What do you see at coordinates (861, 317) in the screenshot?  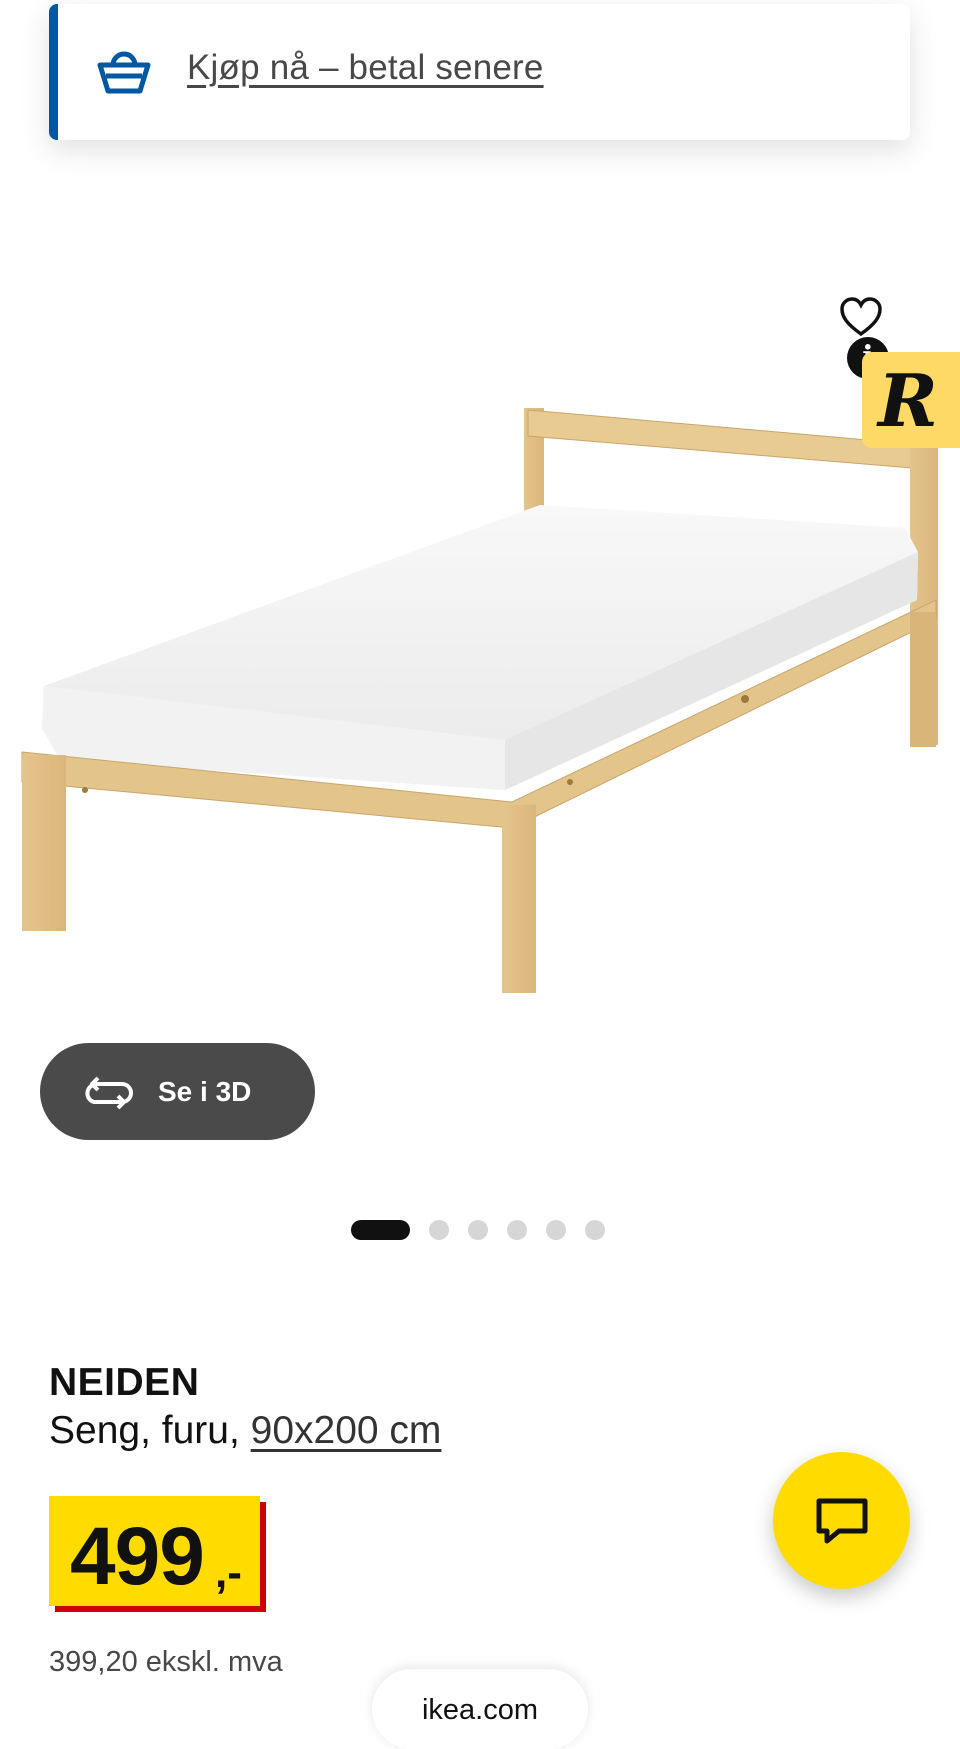 I see `heart-icon` at bounding box center [861, 317].